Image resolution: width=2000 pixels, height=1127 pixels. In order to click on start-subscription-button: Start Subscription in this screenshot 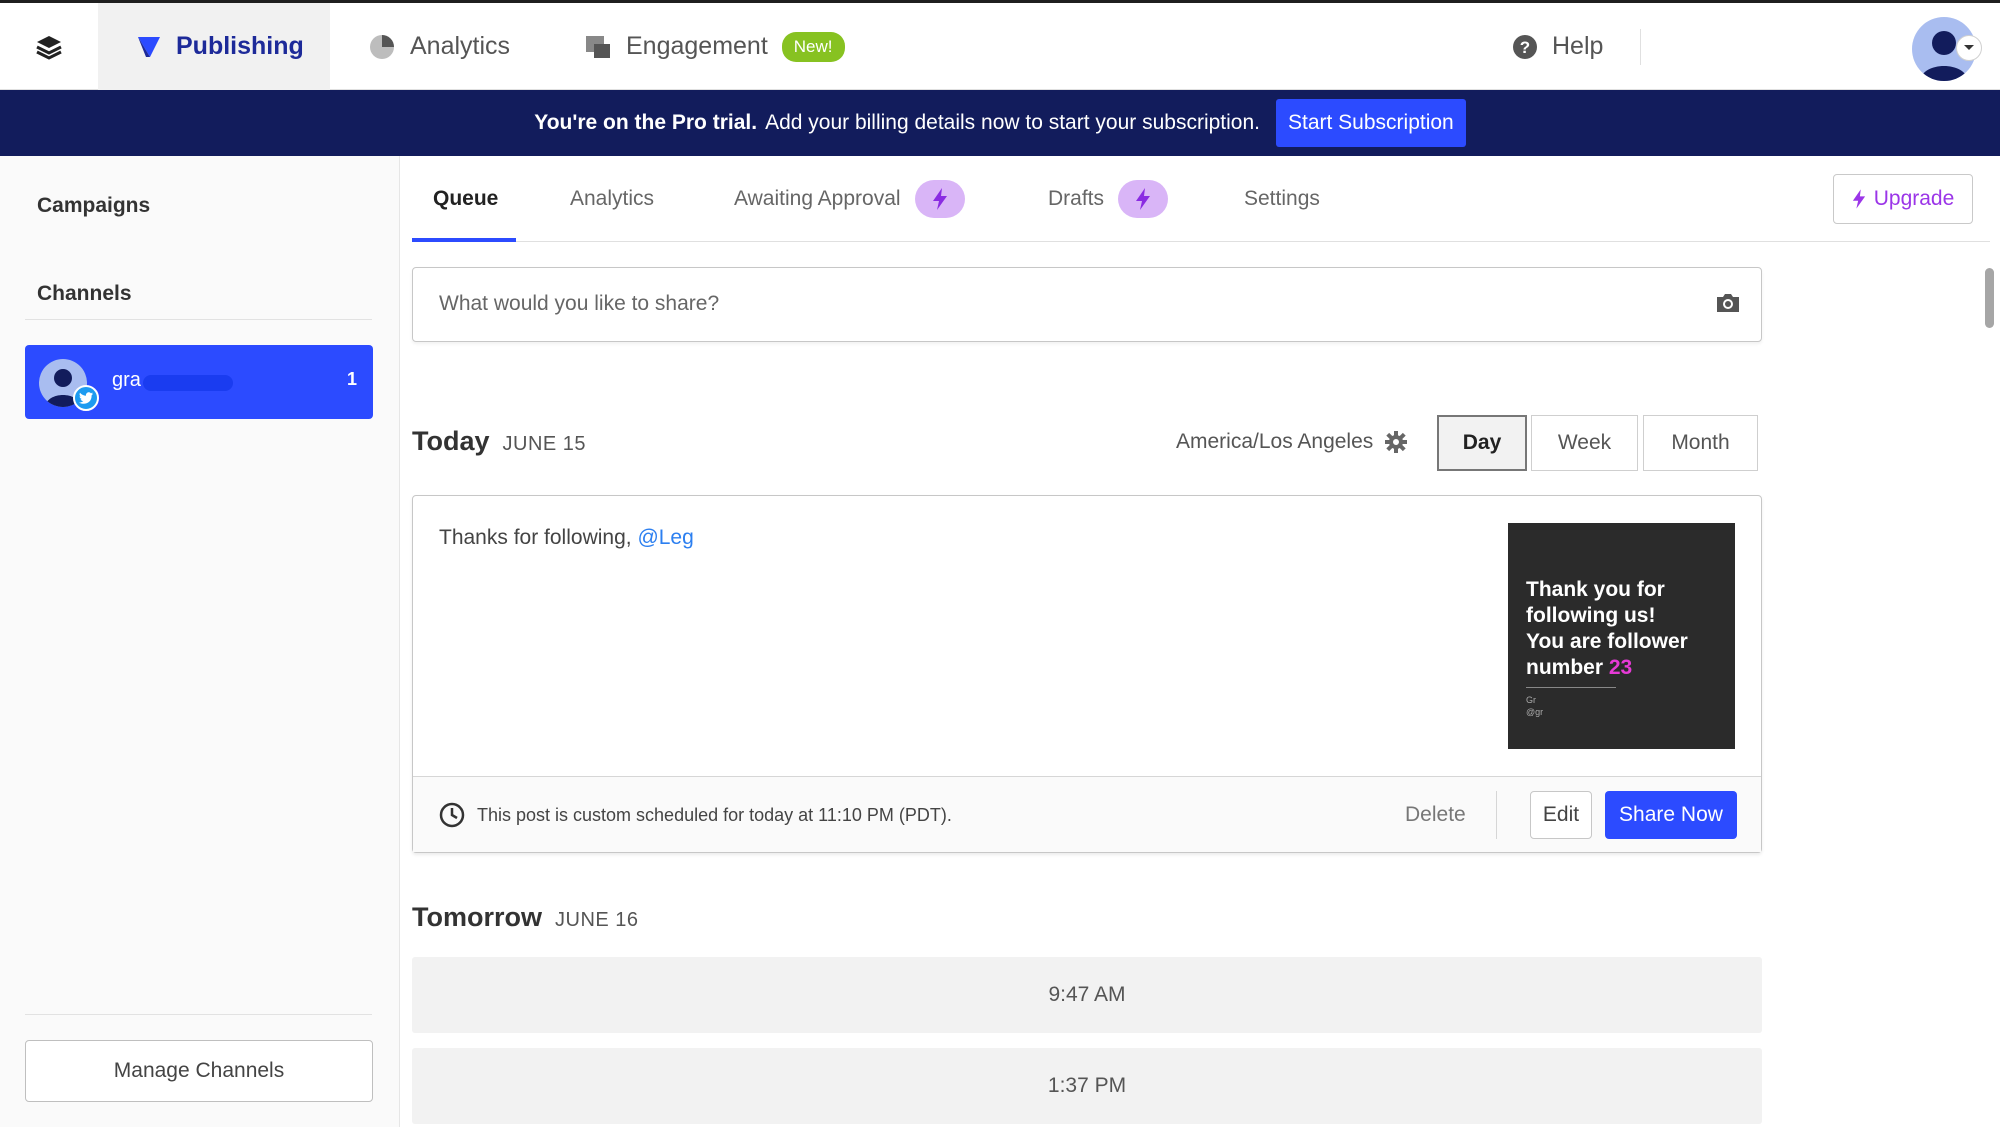, I will do `click(1370, 123)`.